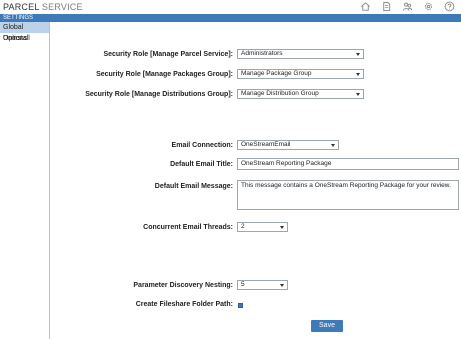 The height and width of the screenshot is (339, 461). Describe the element at coordinates (428, 6) in the screenshot. I see `gear-icon` at that location.